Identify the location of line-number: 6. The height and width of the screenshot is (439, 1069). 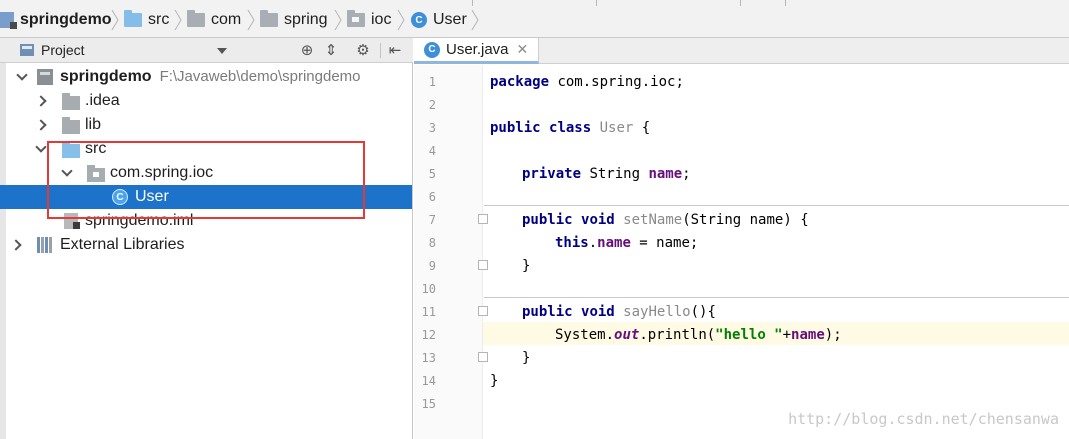
(432, 197).